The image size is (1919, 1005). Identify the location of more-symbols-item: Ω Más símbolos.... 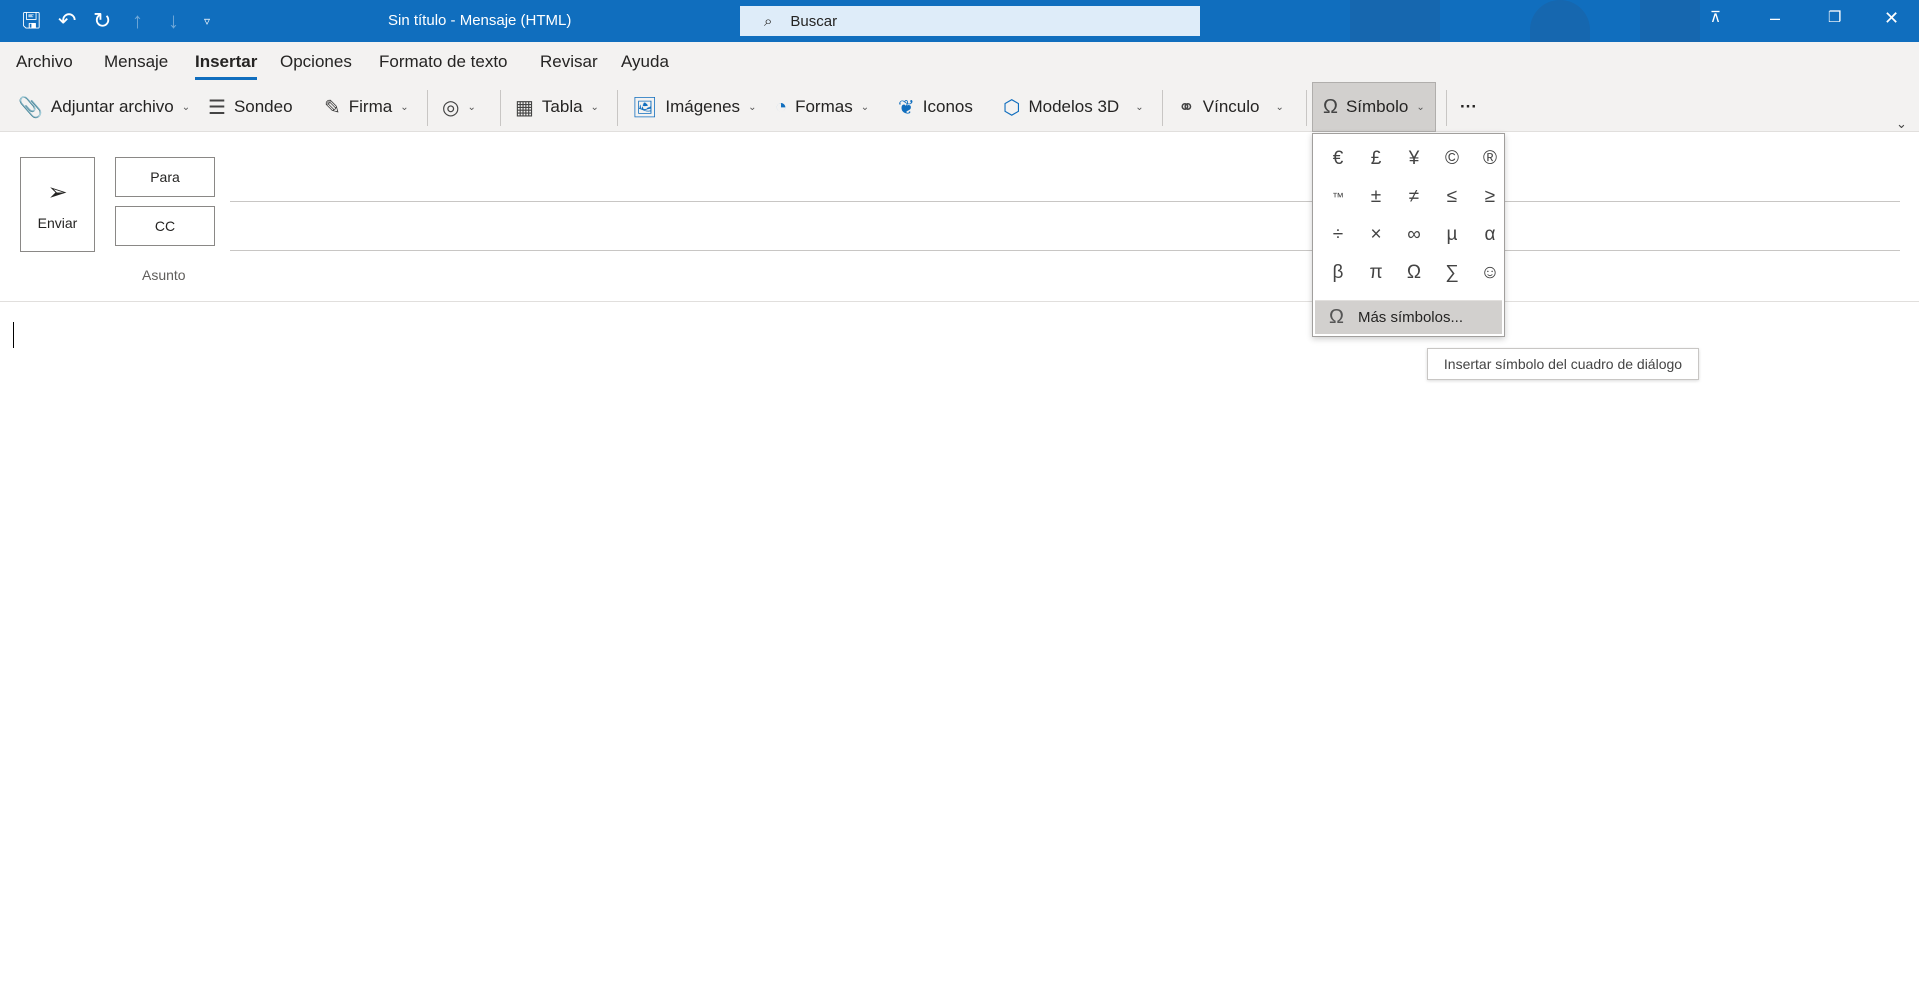
(1408, 317).